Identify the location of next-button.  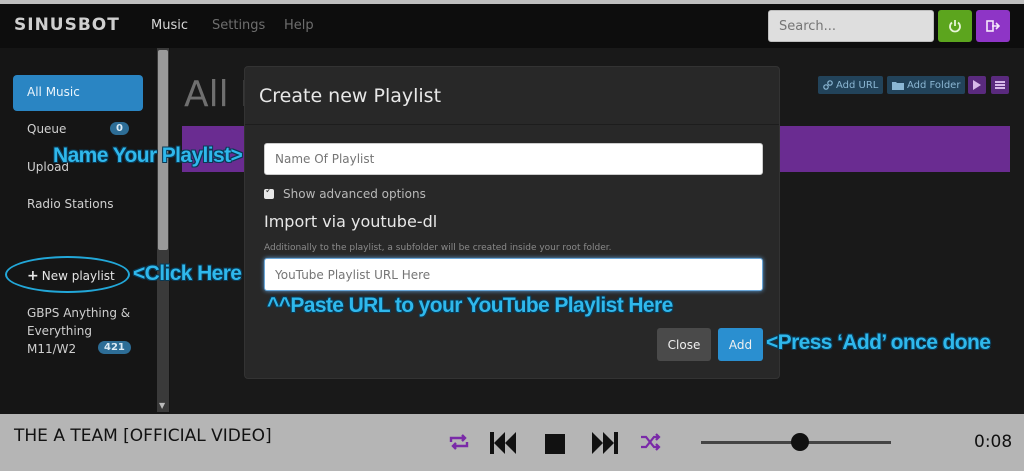
(605, 445).